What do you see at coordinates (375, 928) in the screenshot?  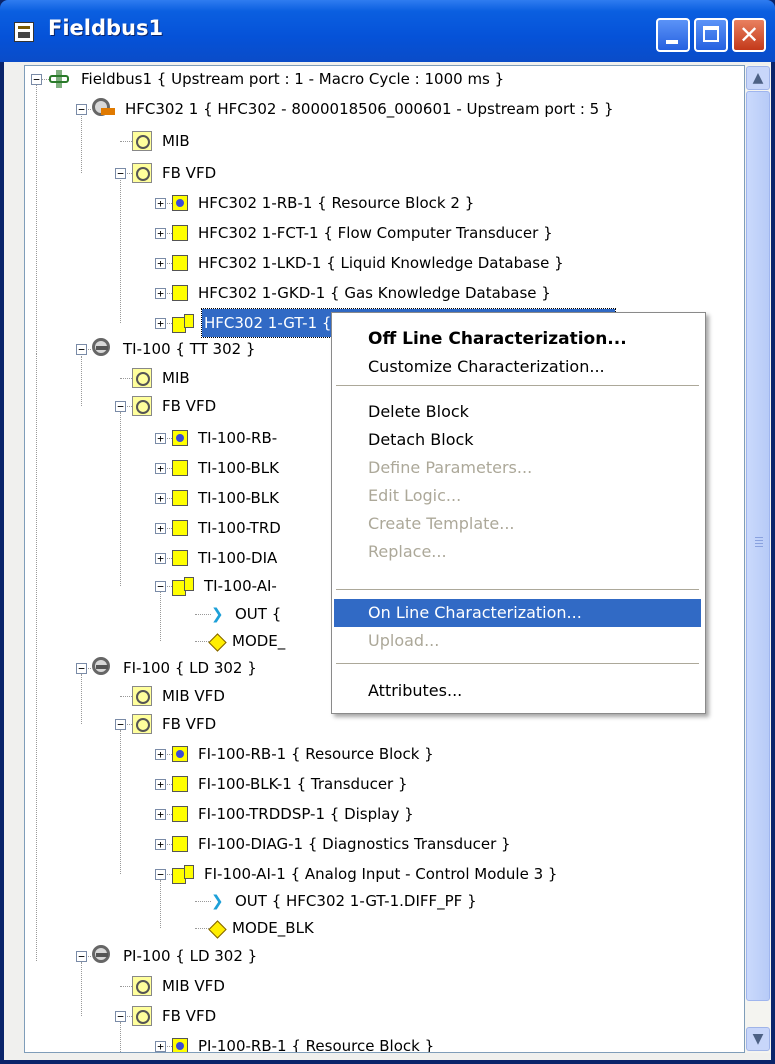 I see `tree-node-n29: MODE_BLK` at bounding box center [375, 928].